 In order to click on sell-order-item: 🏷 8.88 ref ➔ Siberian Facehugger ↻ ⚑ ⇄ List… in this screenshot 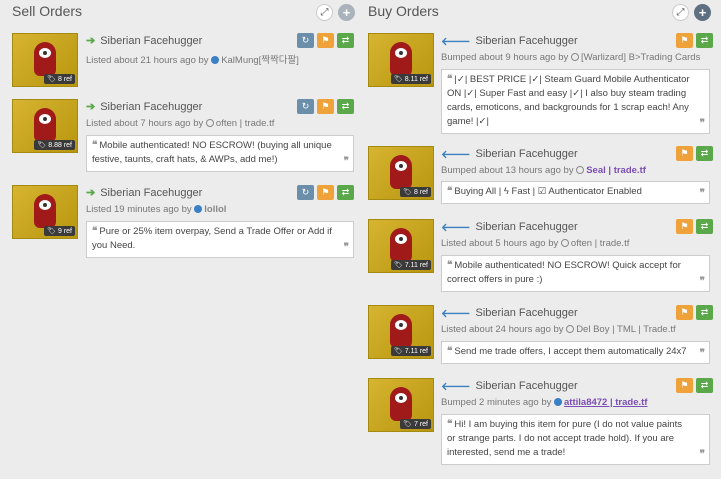, I will do `click(180, 136)`.